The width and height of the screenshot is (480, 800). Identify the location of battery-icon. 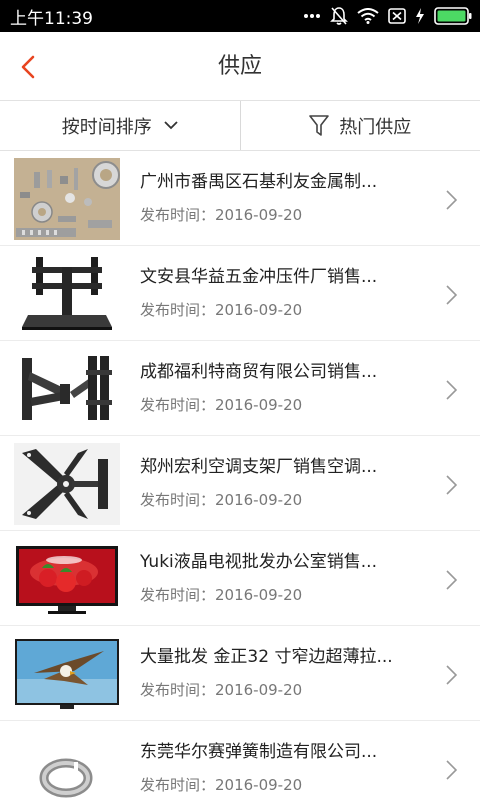
(453, 16).